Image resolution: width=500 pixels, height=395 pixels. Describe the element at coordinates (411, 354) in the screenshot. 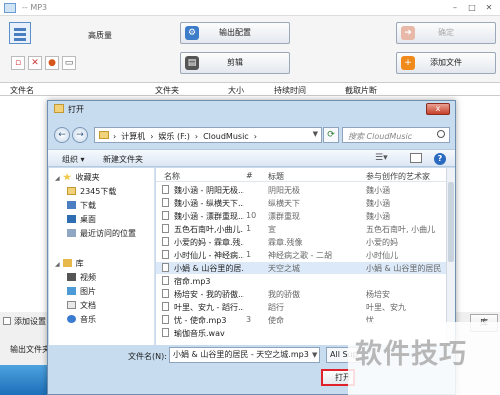

I see `watermark: 软件技巧` at that location.